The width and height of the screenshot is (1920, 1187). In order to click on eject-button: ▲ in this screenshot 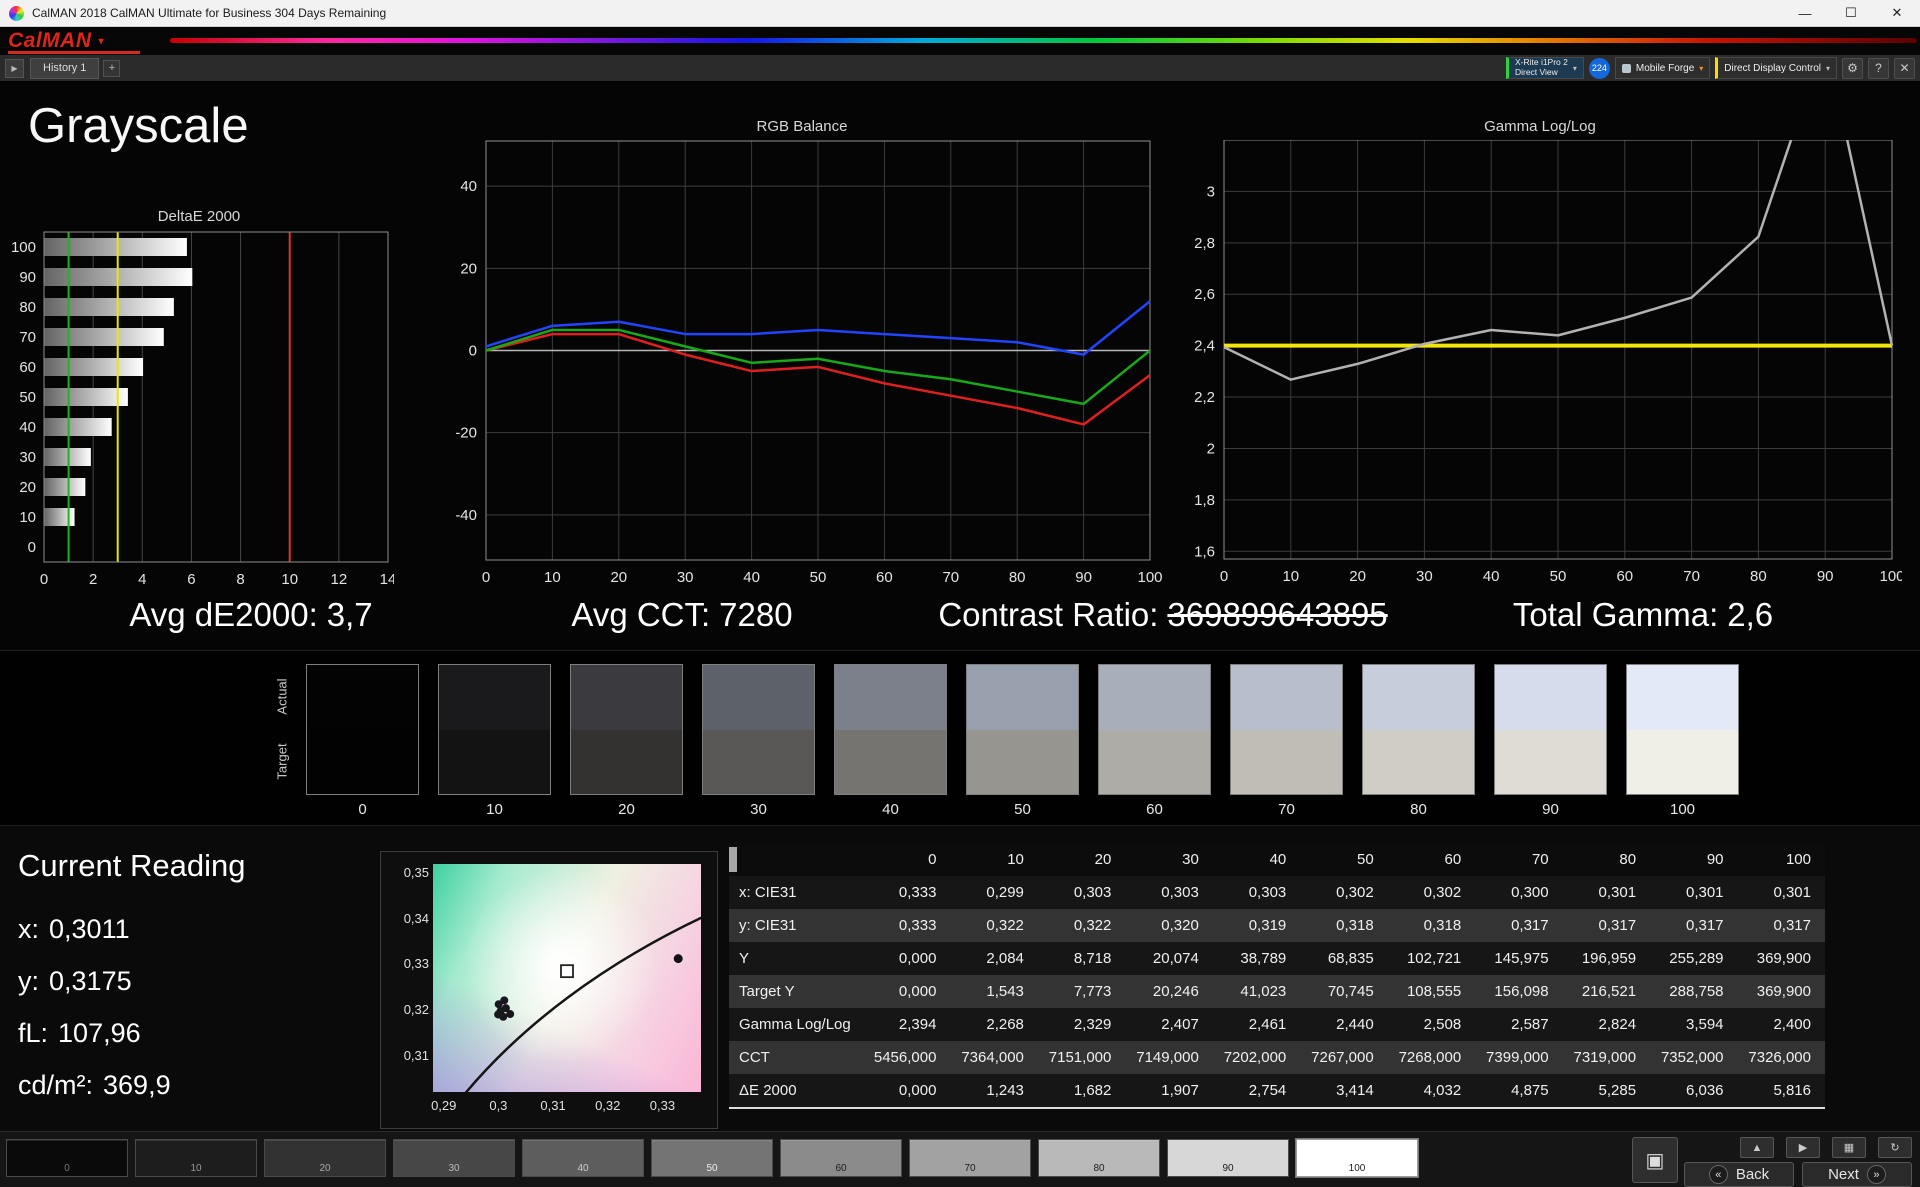, I will do `click(1757, 1147)`.